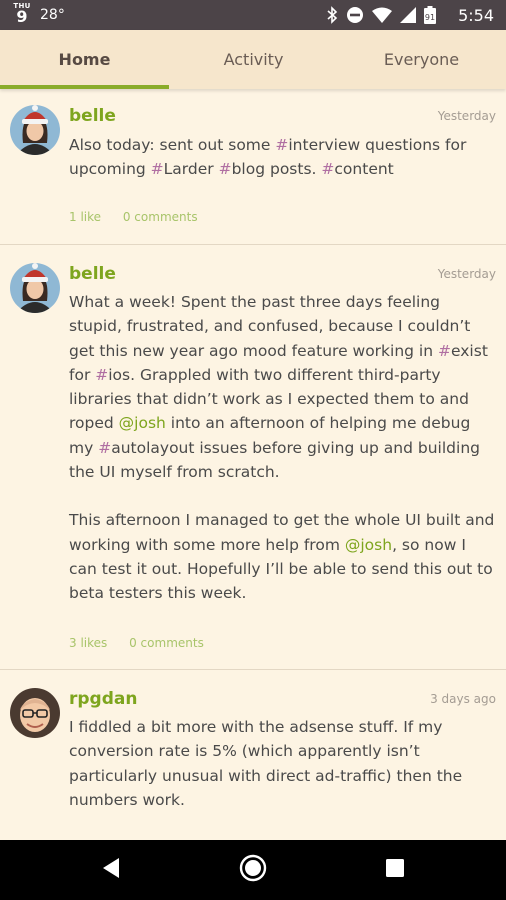 This screenshot has width=506, height=900. I want to click on cell-signal-icon, so click(408, 15).